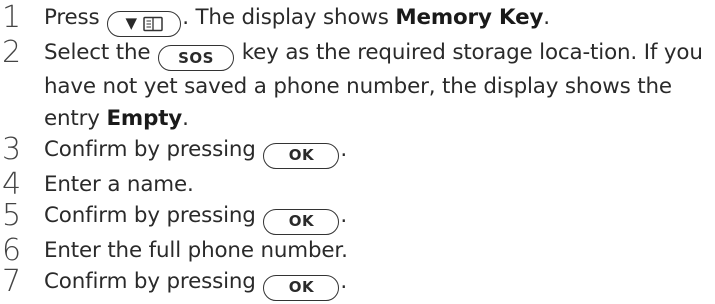  What do you see at coordinates (377, 19) in the screenshot?
I see `step-text: Press ▼. The display shows Memory Key.` at bounding box center [377, 19].